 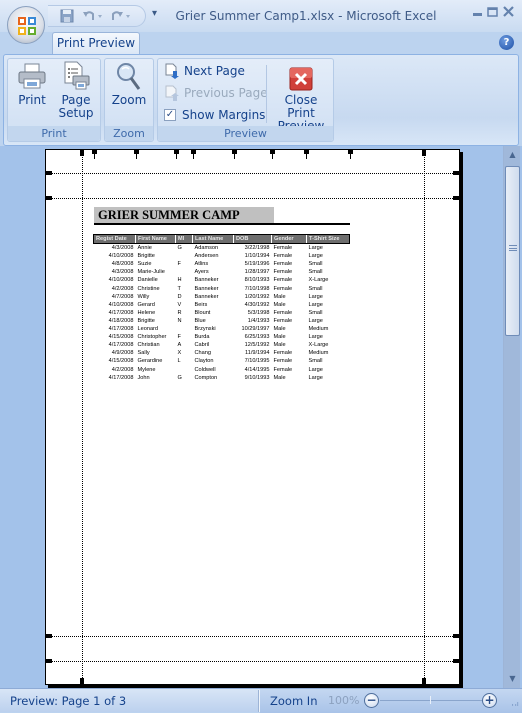 I want to click on zoom-slider, so click(x=431, y=700).